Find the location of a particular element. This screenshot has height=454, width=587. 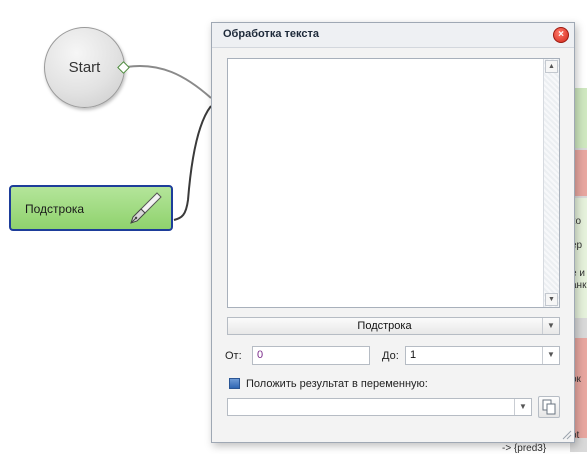

action-node-label: Подстрока is located at coordinates (55, 209).